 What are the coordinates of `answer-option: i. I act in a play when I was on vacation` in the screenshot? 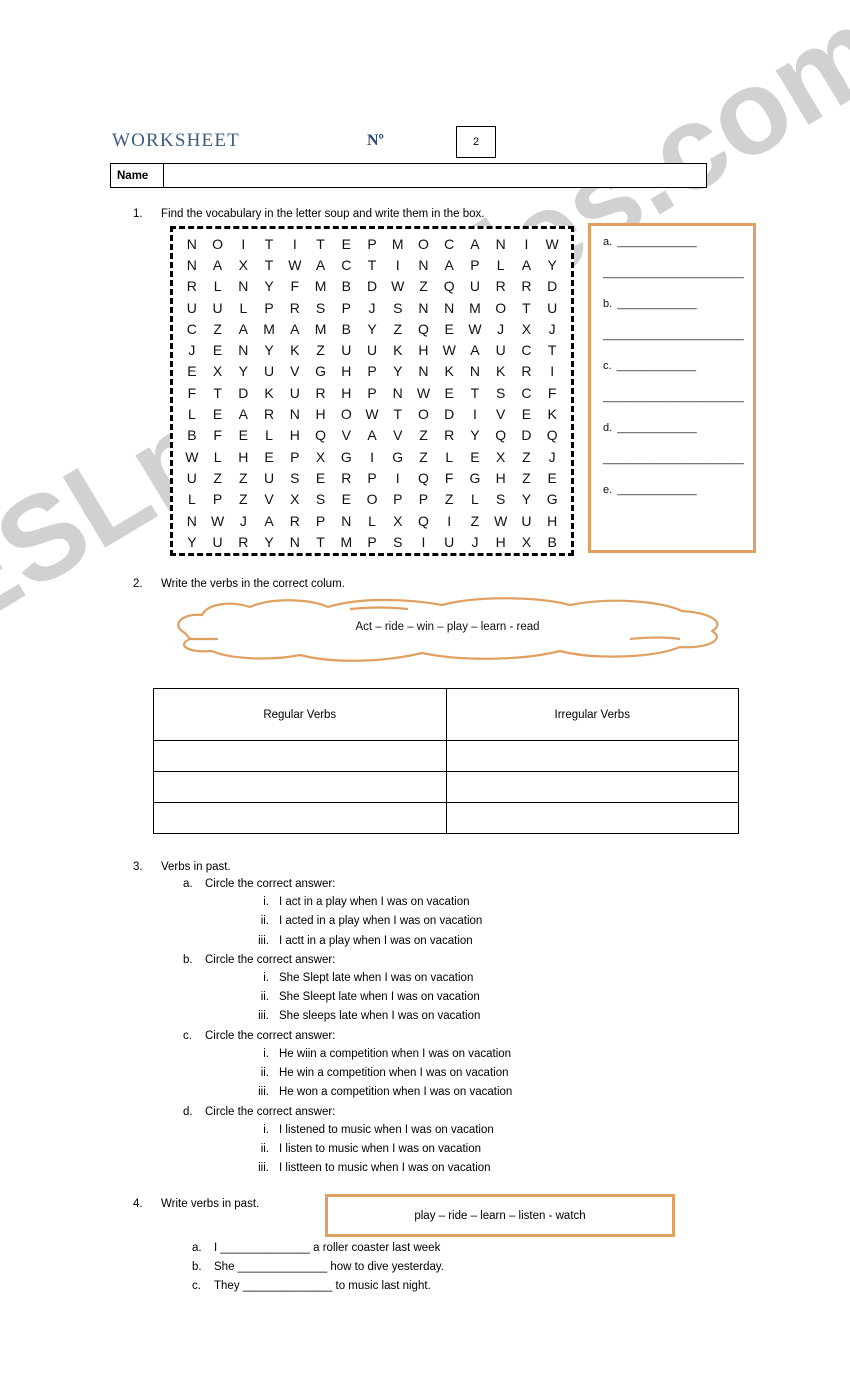 It's located at (468, 902).